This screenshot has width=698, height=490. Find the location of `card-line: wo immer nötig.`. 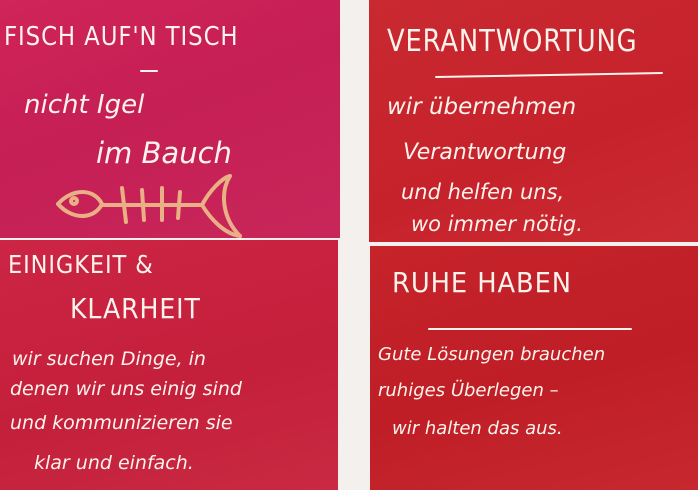

card-line: wo immer nötig. is located at coordinates (497, 224).